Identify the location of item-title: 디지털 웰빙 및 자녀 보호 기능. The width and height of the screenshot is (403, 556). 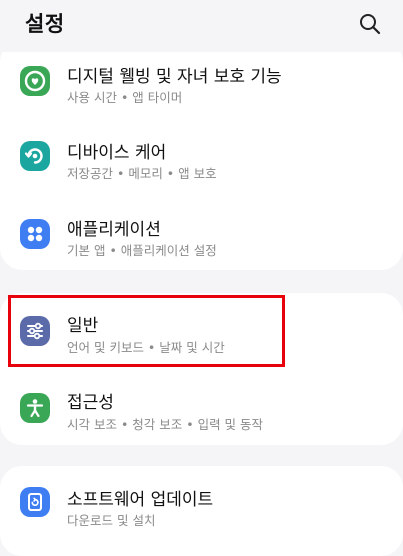
(174, 77).